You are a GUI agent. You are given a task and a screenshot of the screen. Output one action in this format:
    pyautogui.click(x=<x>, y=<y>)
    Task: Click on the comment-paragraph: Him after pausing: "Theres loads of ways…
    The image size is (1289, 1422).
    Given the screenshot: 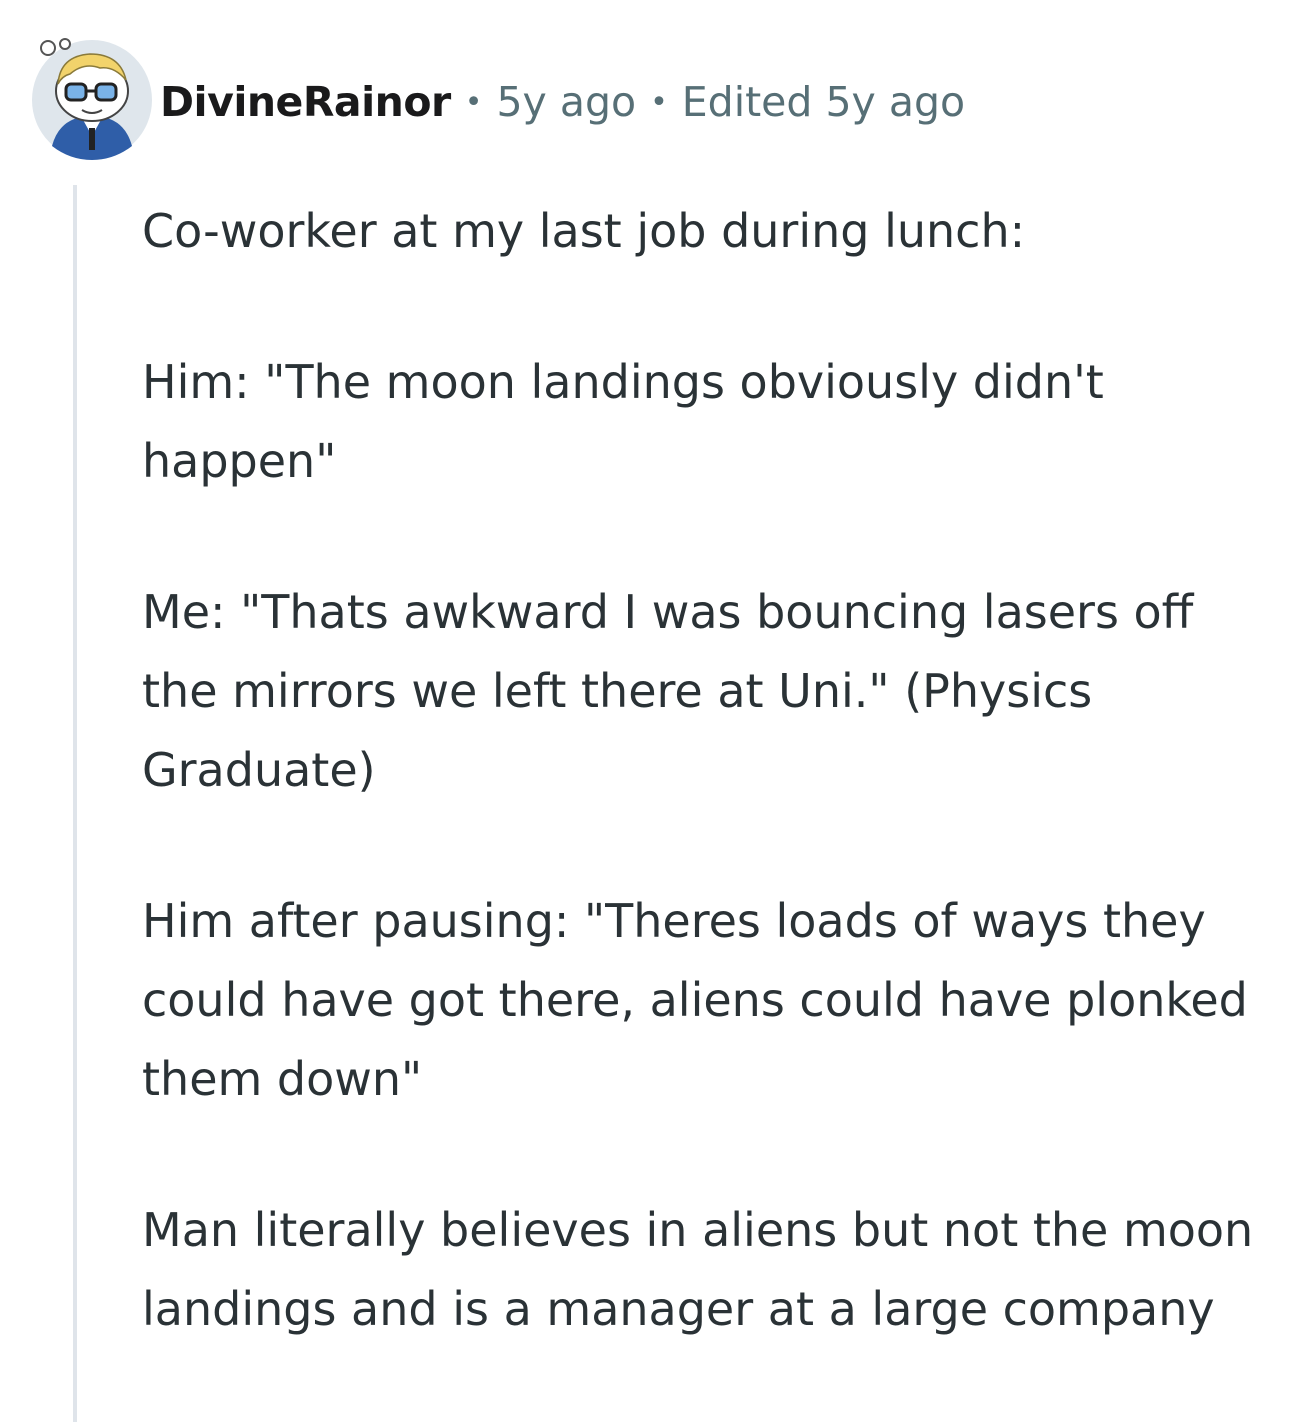 What is the action you would take?
    pyautogui.click(x=695, y=1000)
    